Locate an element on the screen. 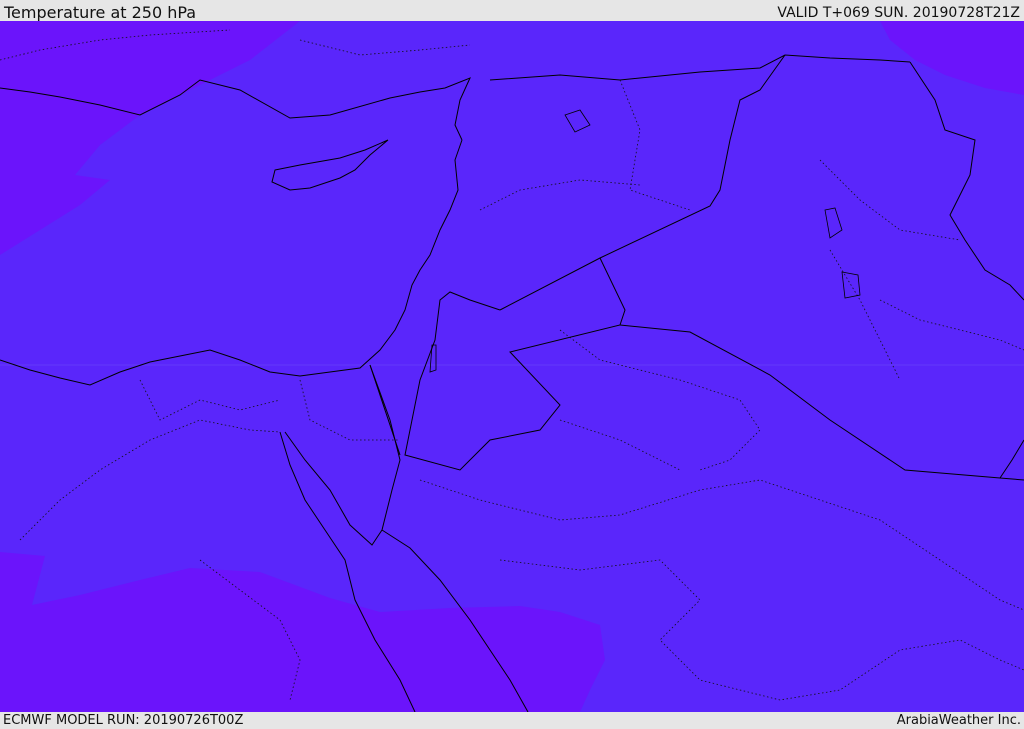 The height and width of the screenshot is (729, 1024). credit-label: ArabiaWeather Inc. is located at coordinates (958, 720).